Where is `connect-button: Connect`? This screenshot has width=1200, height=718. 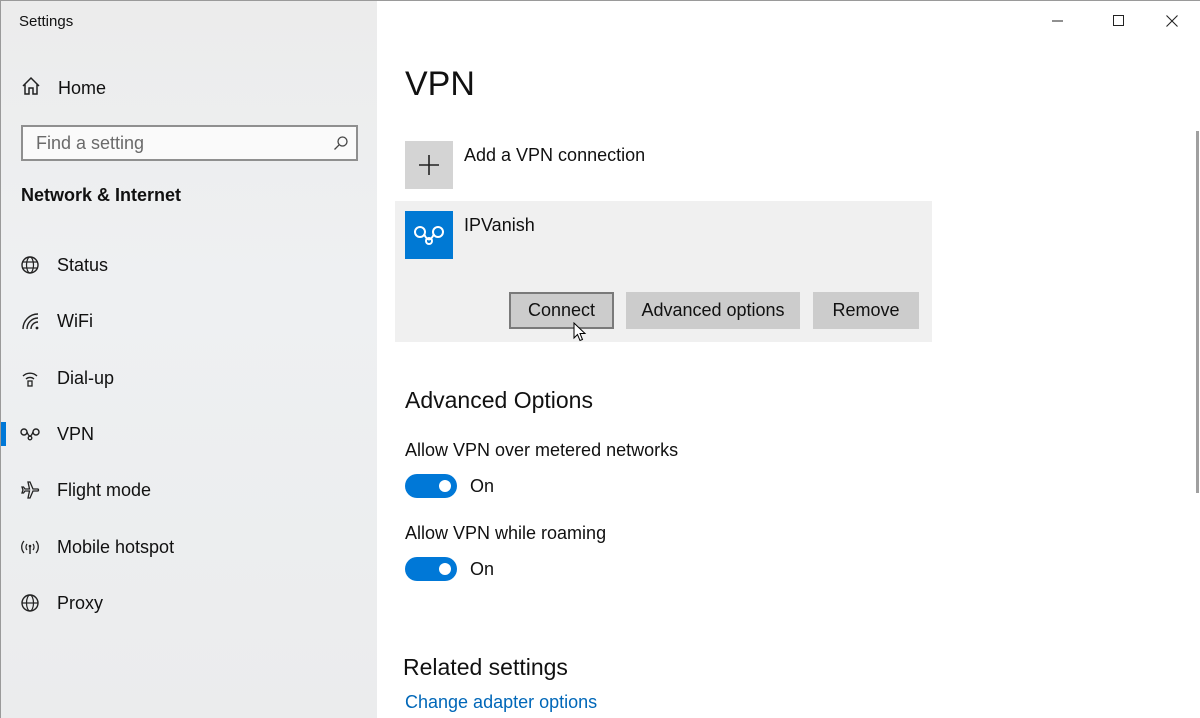
connect-button: Connect is located at coordinates (561, 310).